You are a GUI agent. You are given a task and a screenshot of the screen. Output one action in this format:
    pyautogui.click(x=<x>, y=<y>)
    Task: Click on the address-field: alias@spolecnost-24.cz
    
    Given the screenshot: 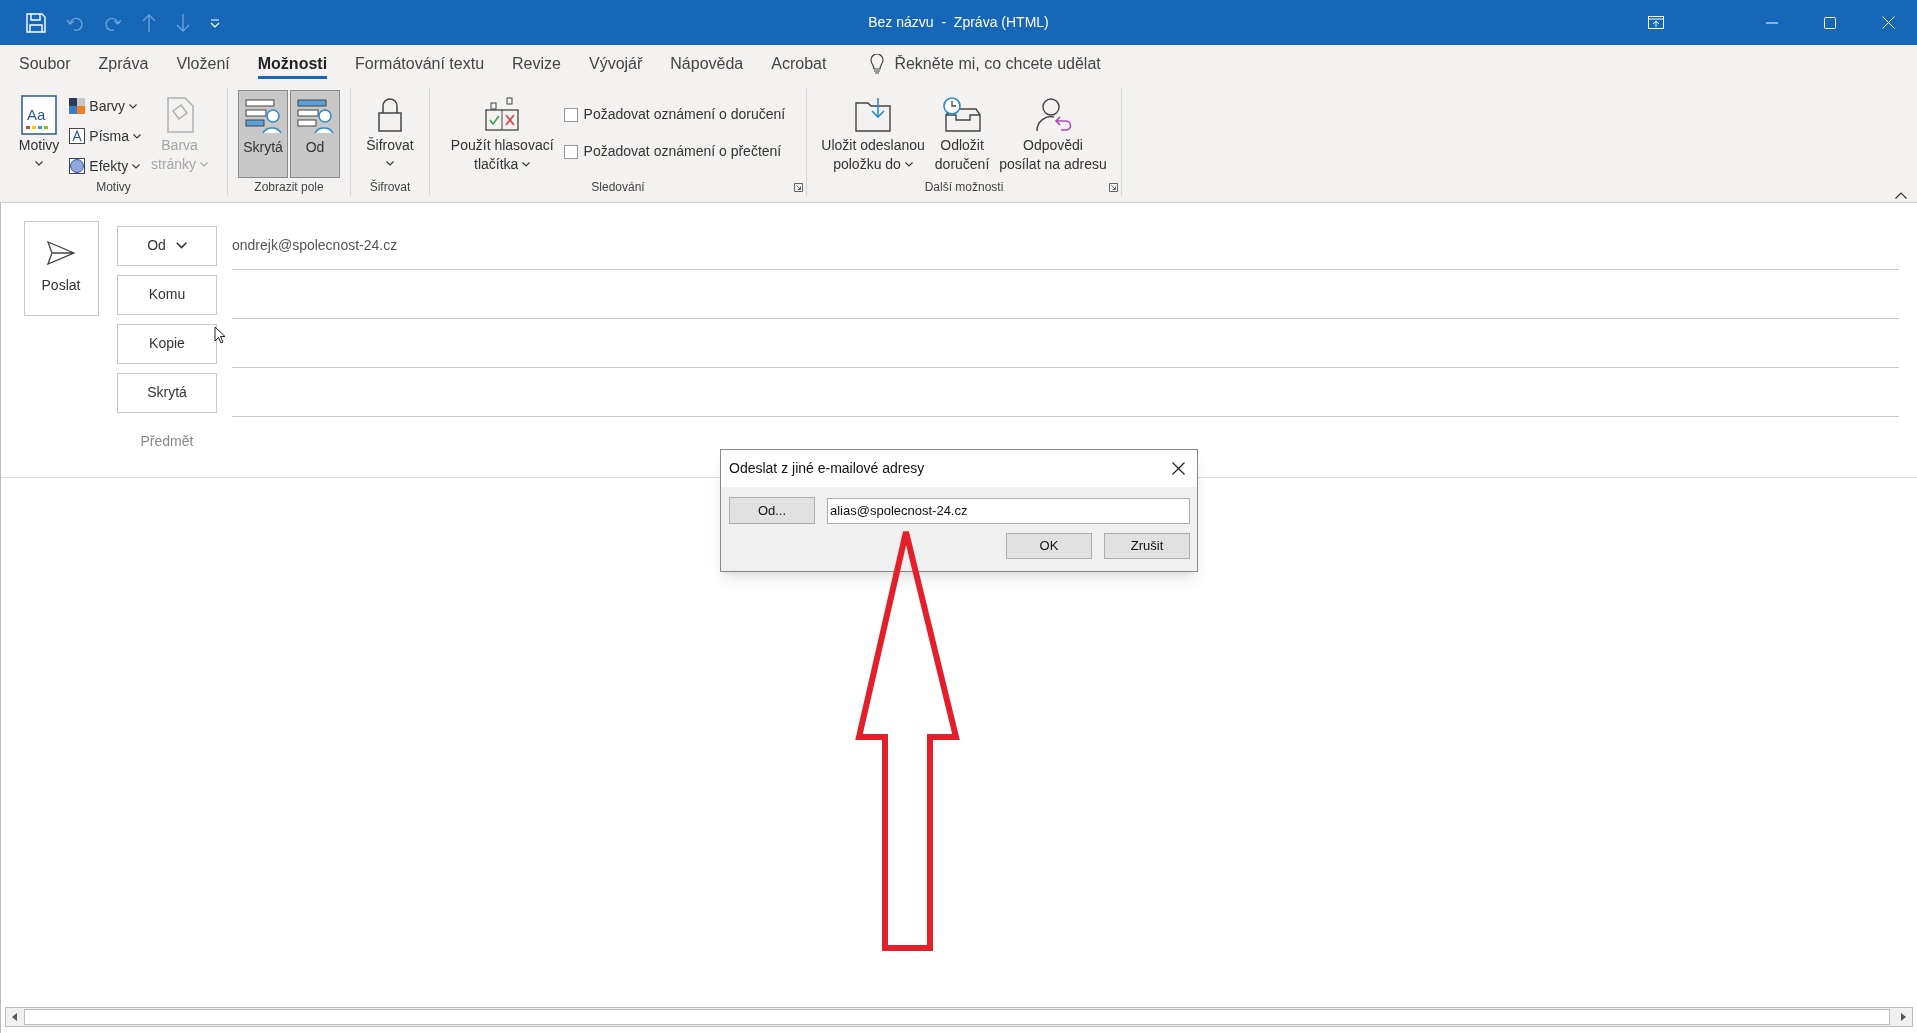 What is the action you would take?
    pyautogui.click(x=1008, y=510)
    